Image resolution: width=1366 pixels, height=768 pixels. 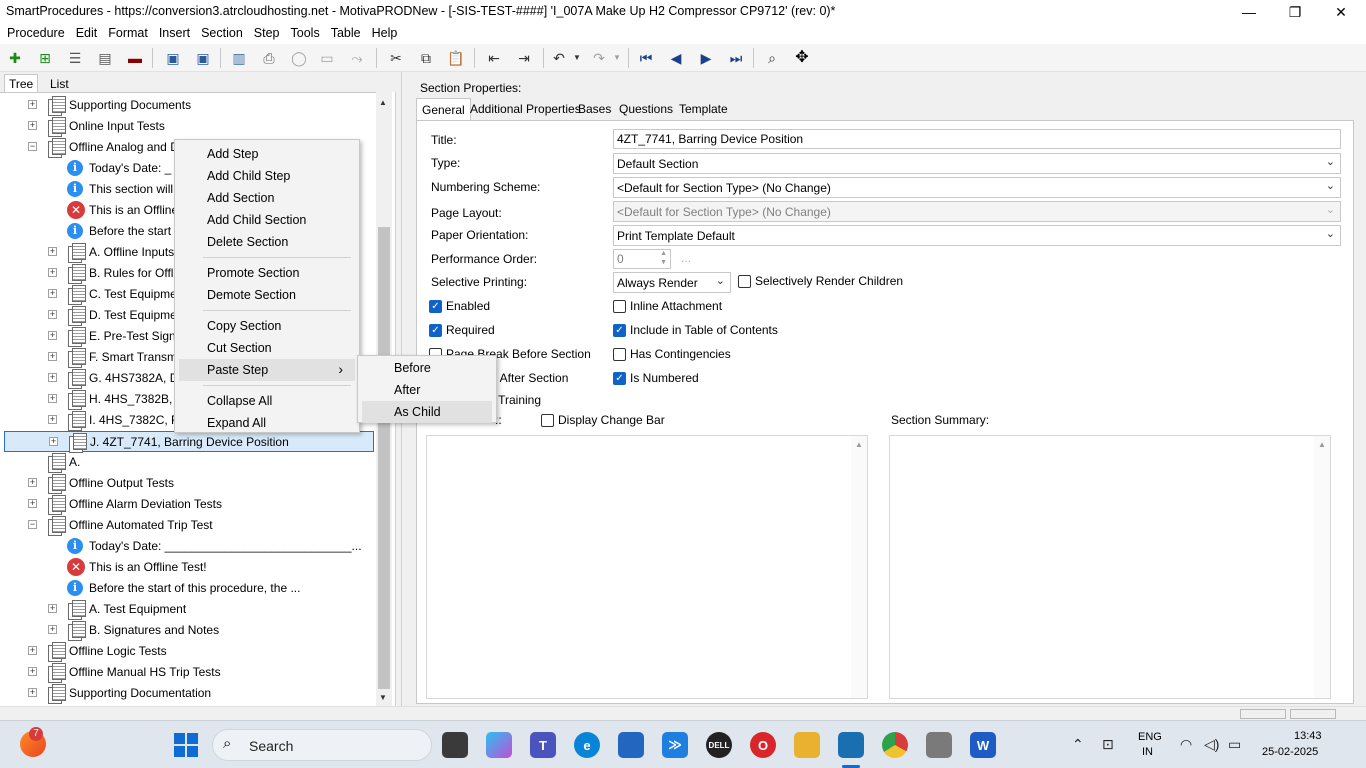 What do you see at coordinates (267, 348) in the screenshot?
I see `menu-item-cut-section: Cut Section` at bounding box center [267, 348].